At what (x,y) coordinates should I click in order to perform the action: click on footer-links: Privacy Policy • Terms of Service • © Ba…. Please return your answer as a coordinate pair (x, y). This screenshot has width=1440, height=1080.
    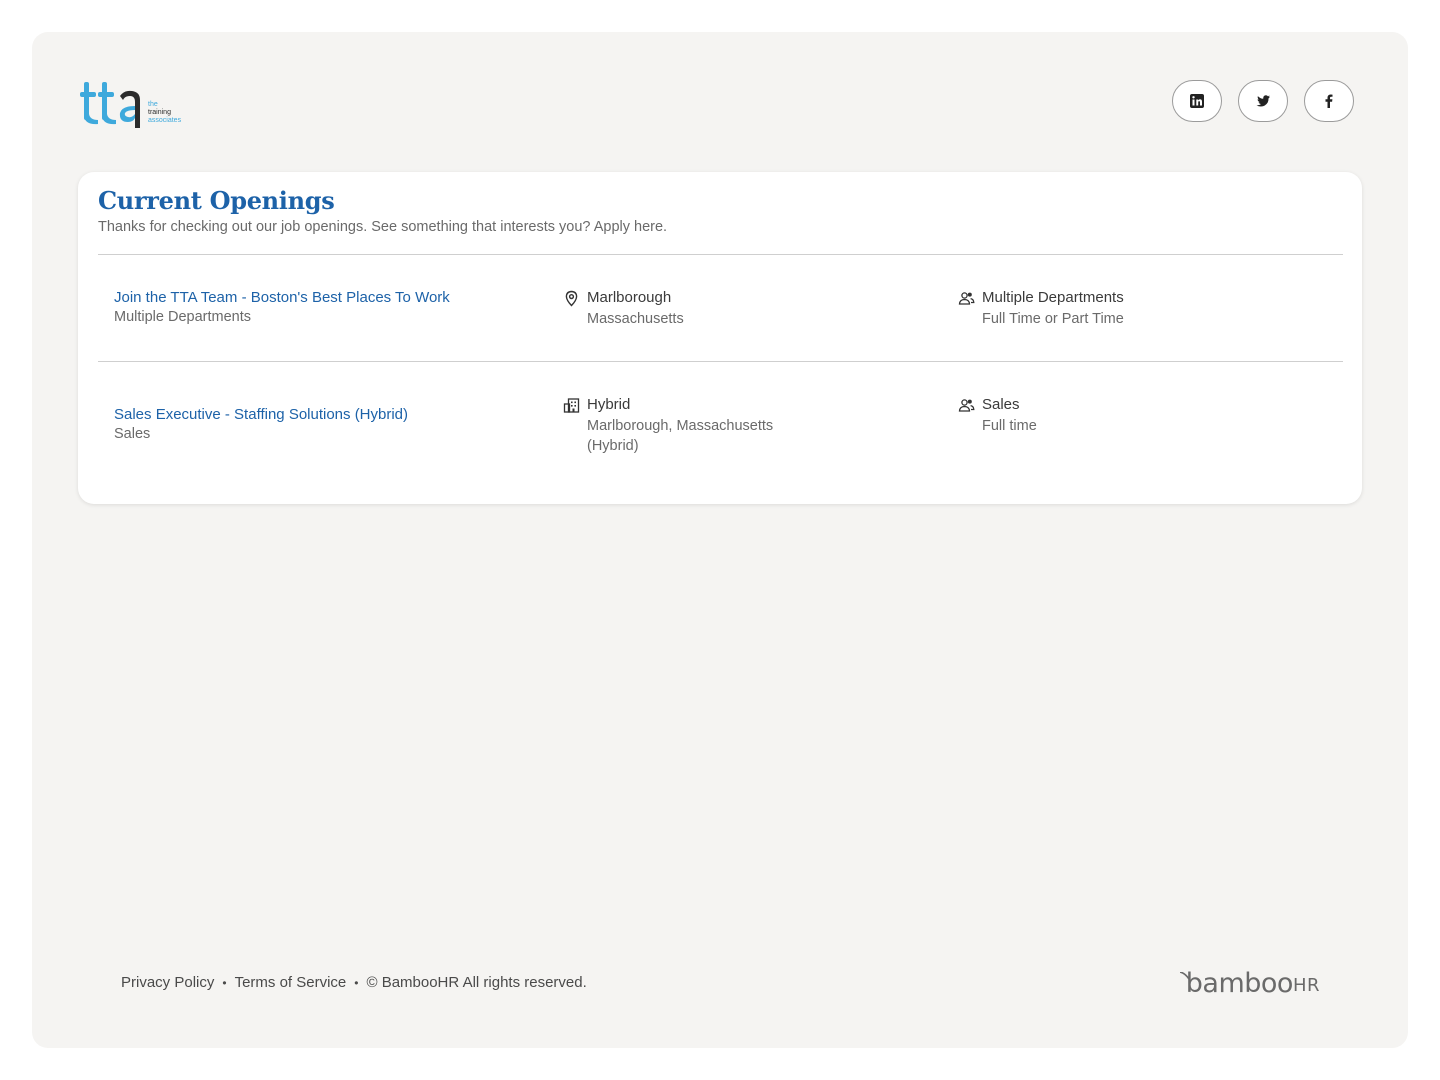
    Looking at the image, I should click on (354, 982).